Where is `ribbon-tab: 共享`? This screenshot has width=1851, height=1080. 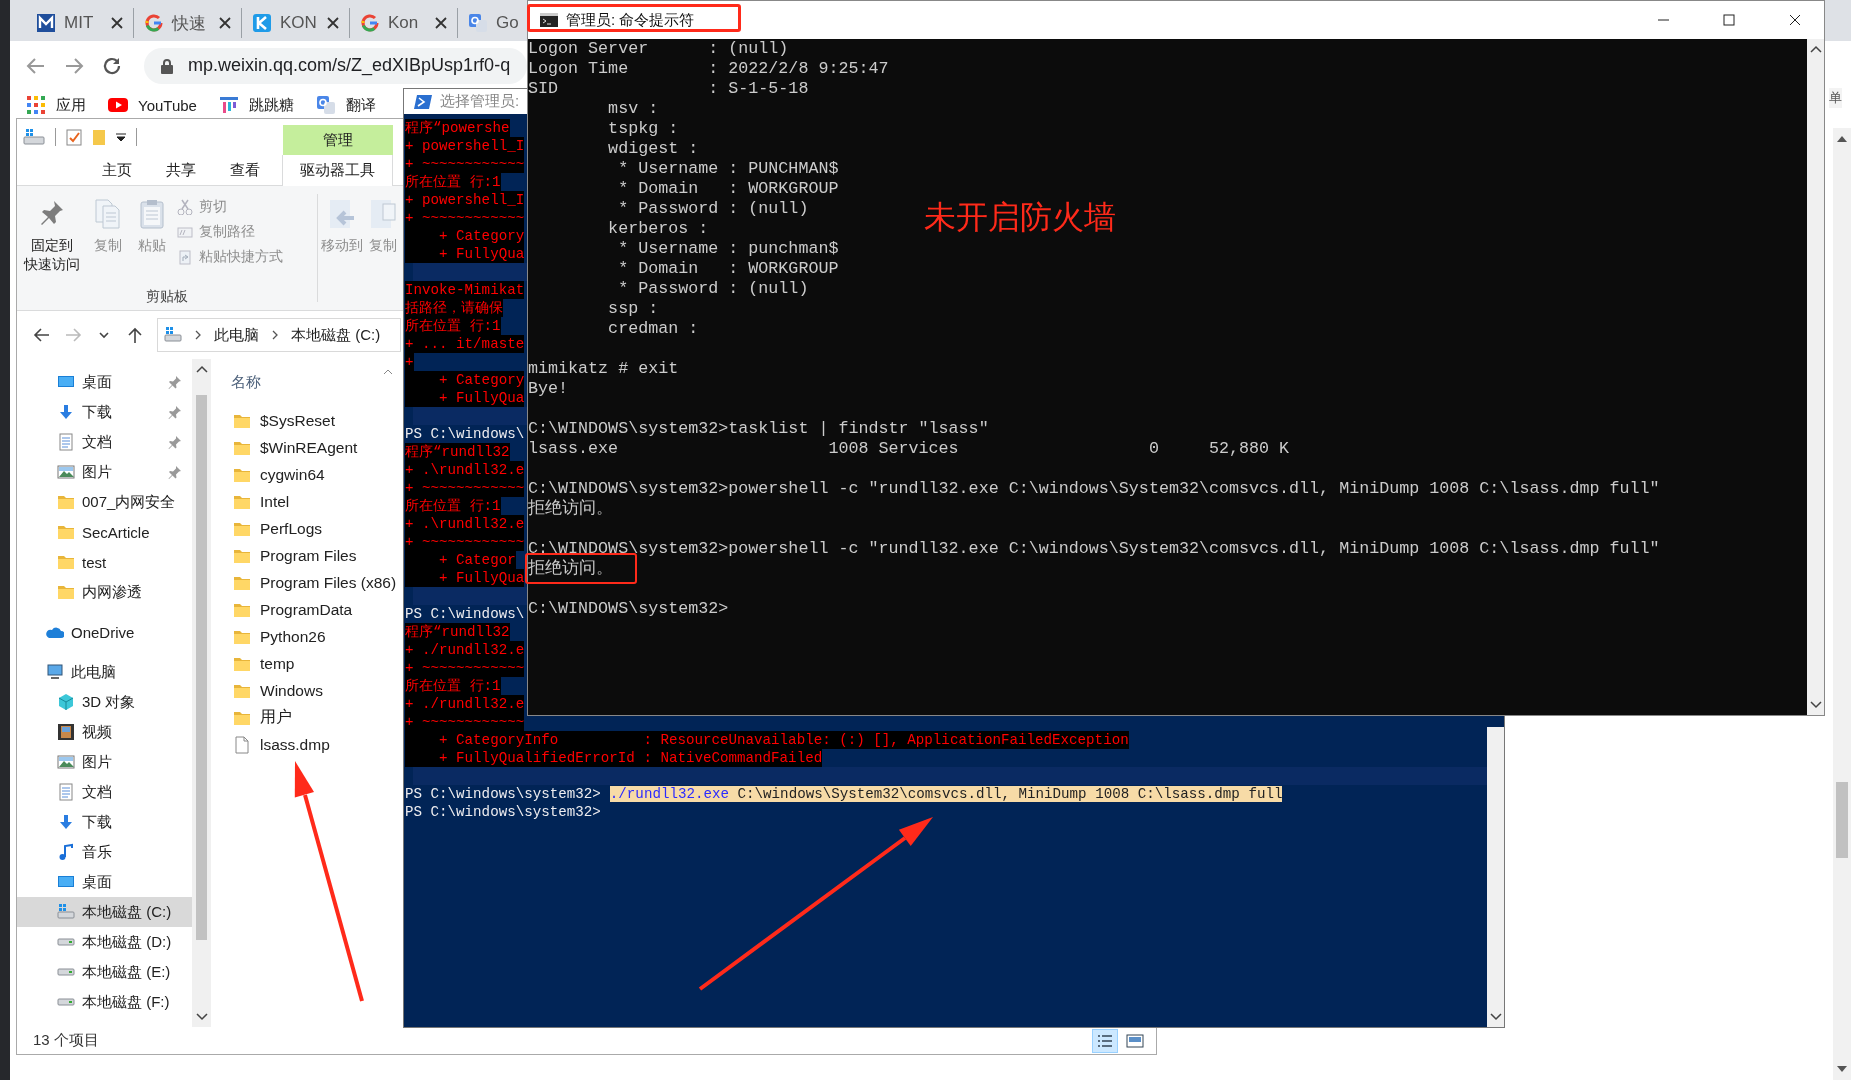
ribbon-tab: 共享 is located at coordinates (181, 170).